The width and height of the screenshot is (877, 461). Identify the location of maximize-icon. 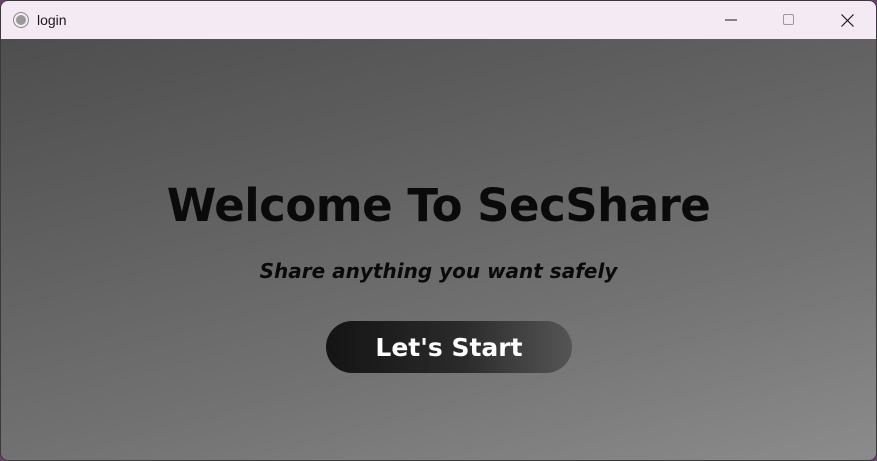
(788, 19).